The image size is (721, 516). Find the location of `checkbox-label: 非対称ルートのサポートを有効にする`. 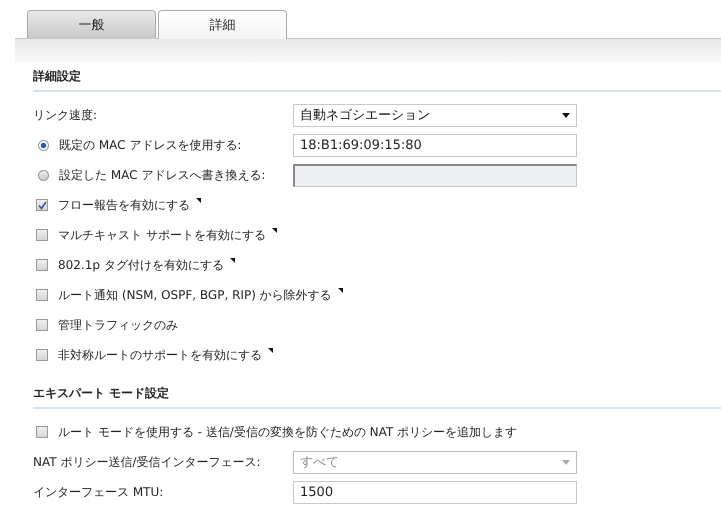

checkbox-label: 非対称ルートのサポートを有効にする is located at coordinates (160, 355).